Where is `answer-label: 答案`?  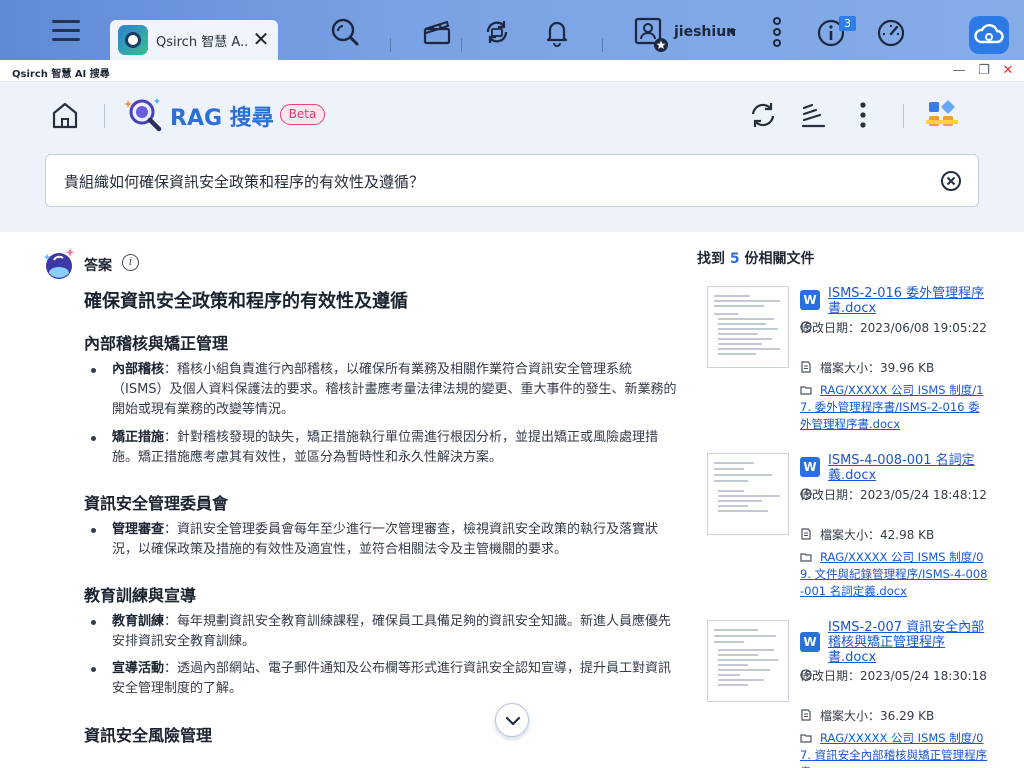
answer-label: 答案 is located at coordinates (98, 266).